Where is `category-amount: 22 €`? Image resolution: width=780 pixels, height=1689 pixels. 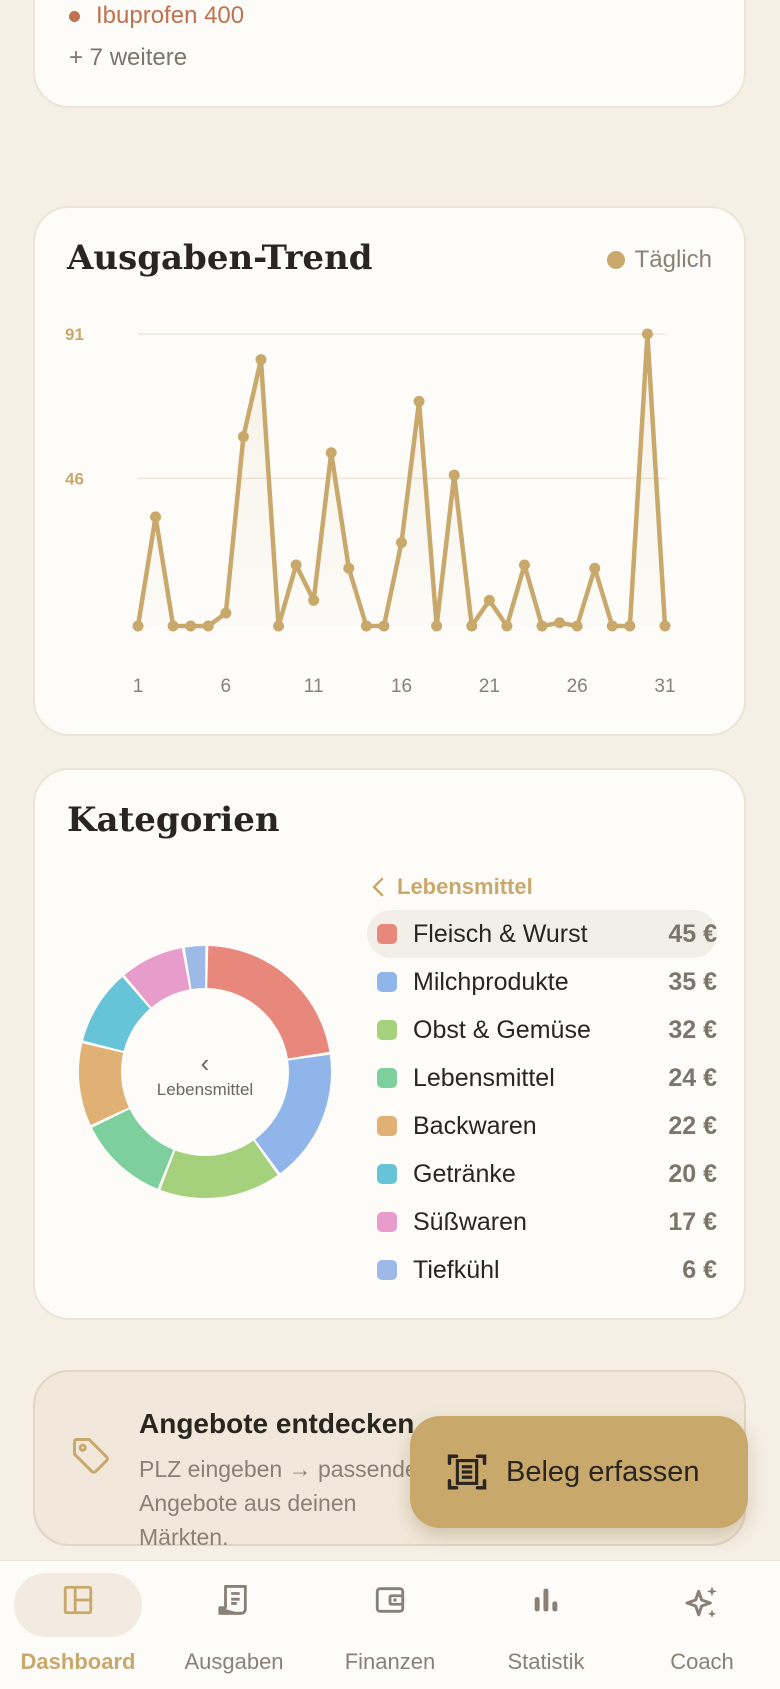 category-amount: 22 € is located at coordinates (692, 1125).